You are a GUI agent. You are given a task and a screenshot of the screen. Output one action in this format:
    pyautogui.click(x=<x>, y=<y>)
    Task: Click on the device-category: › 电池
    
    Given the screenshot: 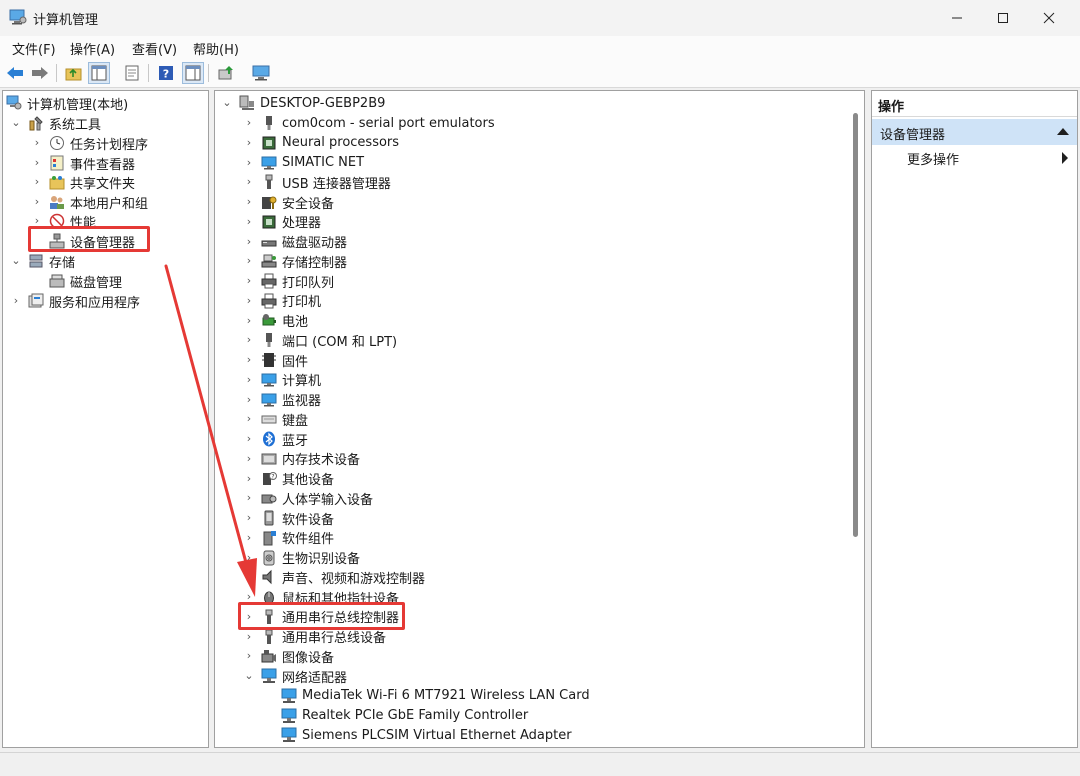 What is the action you would take?
    pyautogui.click(x=275, y=321)
    